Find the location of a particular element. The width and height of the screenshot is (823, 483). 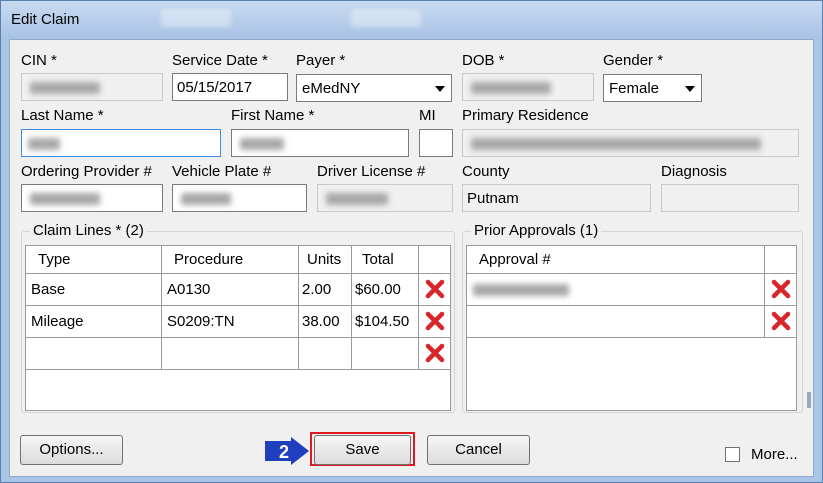

cancel-button: Cancel is located at coordinates (478, 450).